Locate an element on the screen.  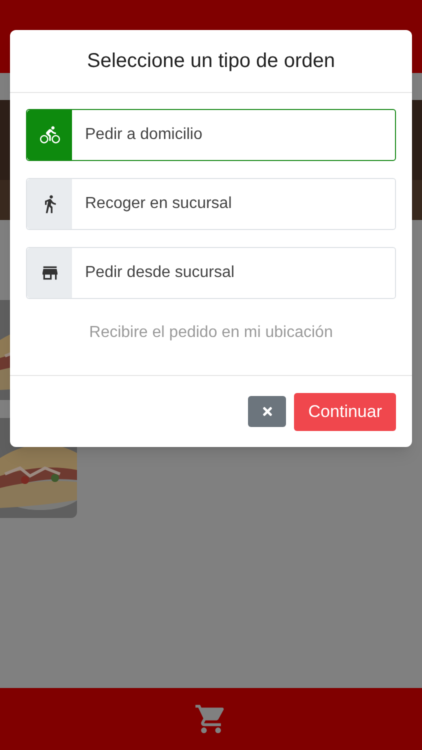
close-button is located at coordinates (267, 411).